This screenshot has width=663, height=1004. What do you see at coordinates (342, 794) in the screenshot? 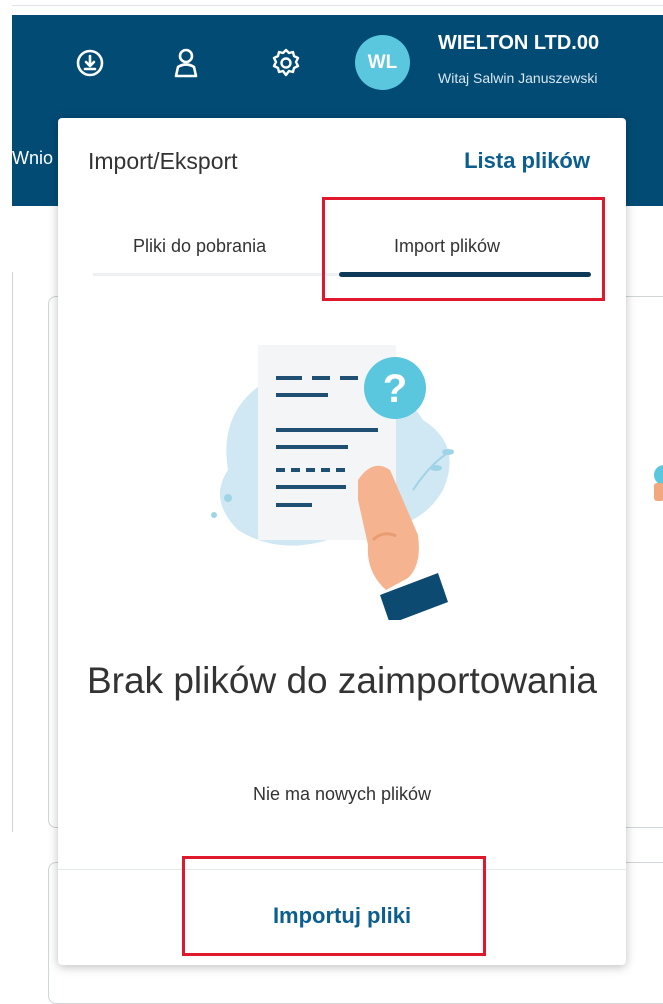
I see `empty-state-subtitle: Nie ma nowych plików` at bounding box center [342, 794].